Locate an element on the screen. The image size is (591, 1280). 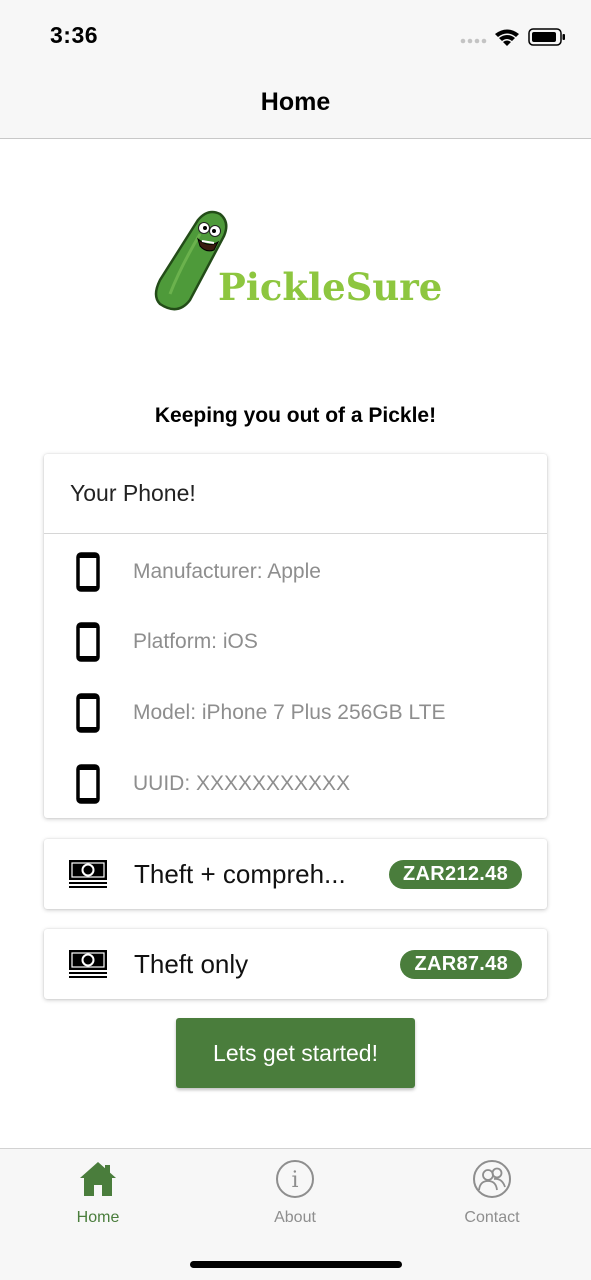
uuid-text: UUID: XXXXXXXXXXX is located at coordinates (242, 783).